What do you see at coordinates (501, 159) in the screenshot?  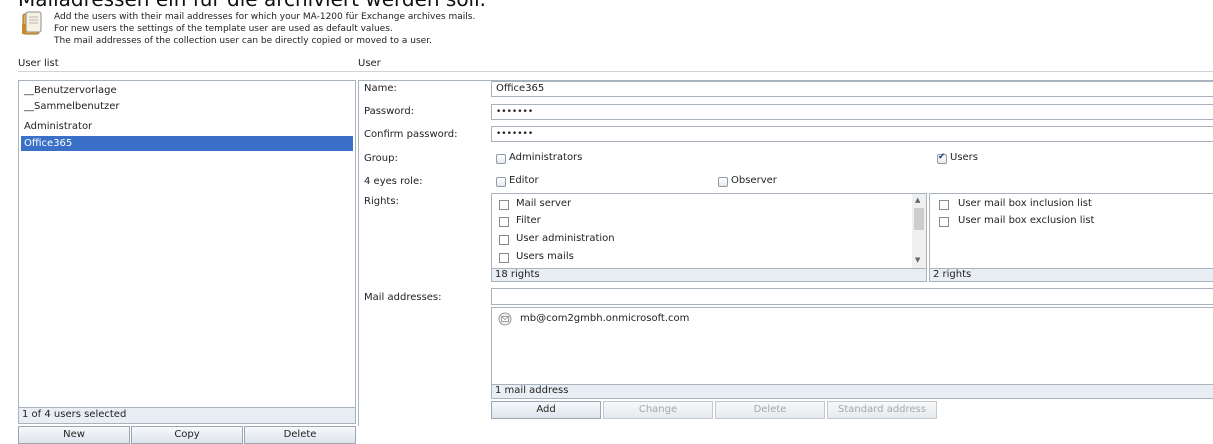 I see `administrators-checkbox` at bounding box center [501, 159].